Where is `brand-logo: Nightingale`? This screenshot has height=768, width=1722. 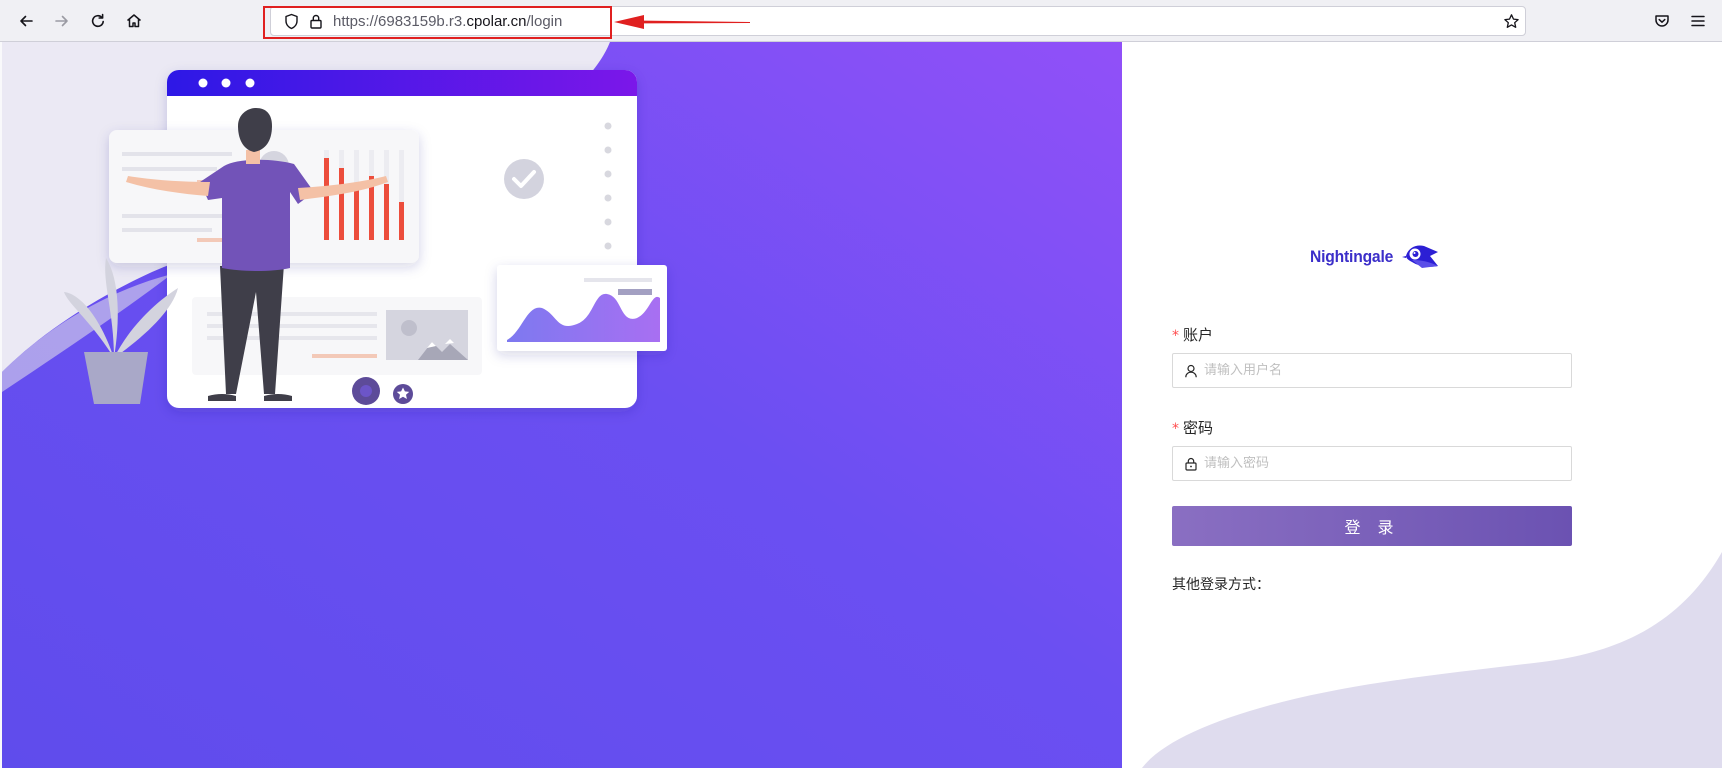
brand-logo: Nightingale is located at coordinates (1375, 257).